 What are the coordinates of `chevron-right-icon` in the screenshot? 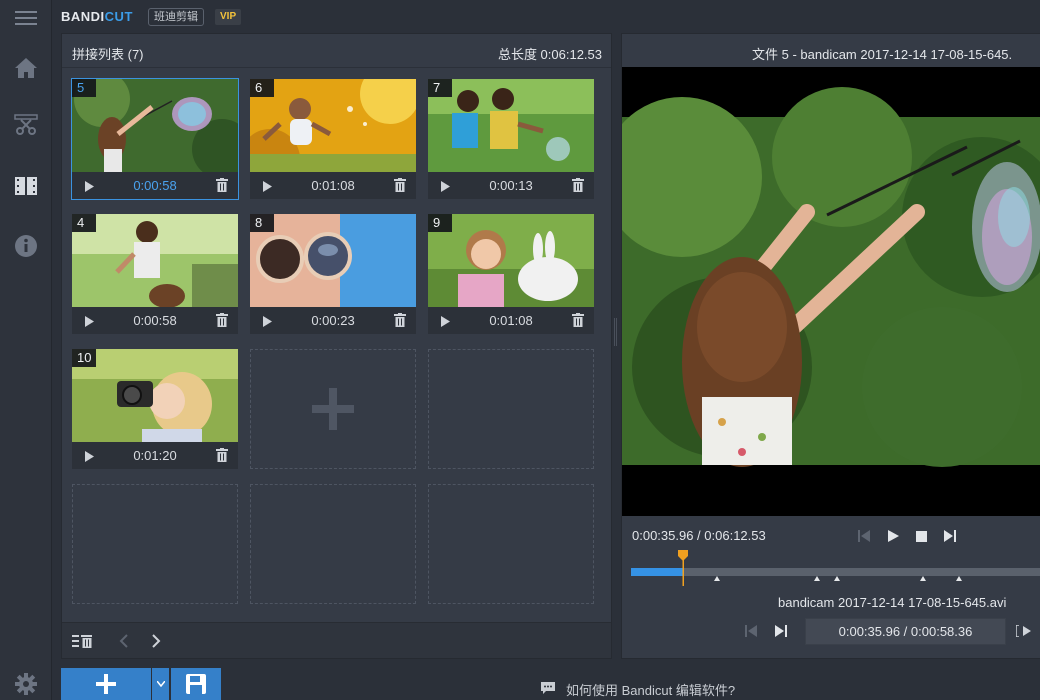 It's located at (156, 641).